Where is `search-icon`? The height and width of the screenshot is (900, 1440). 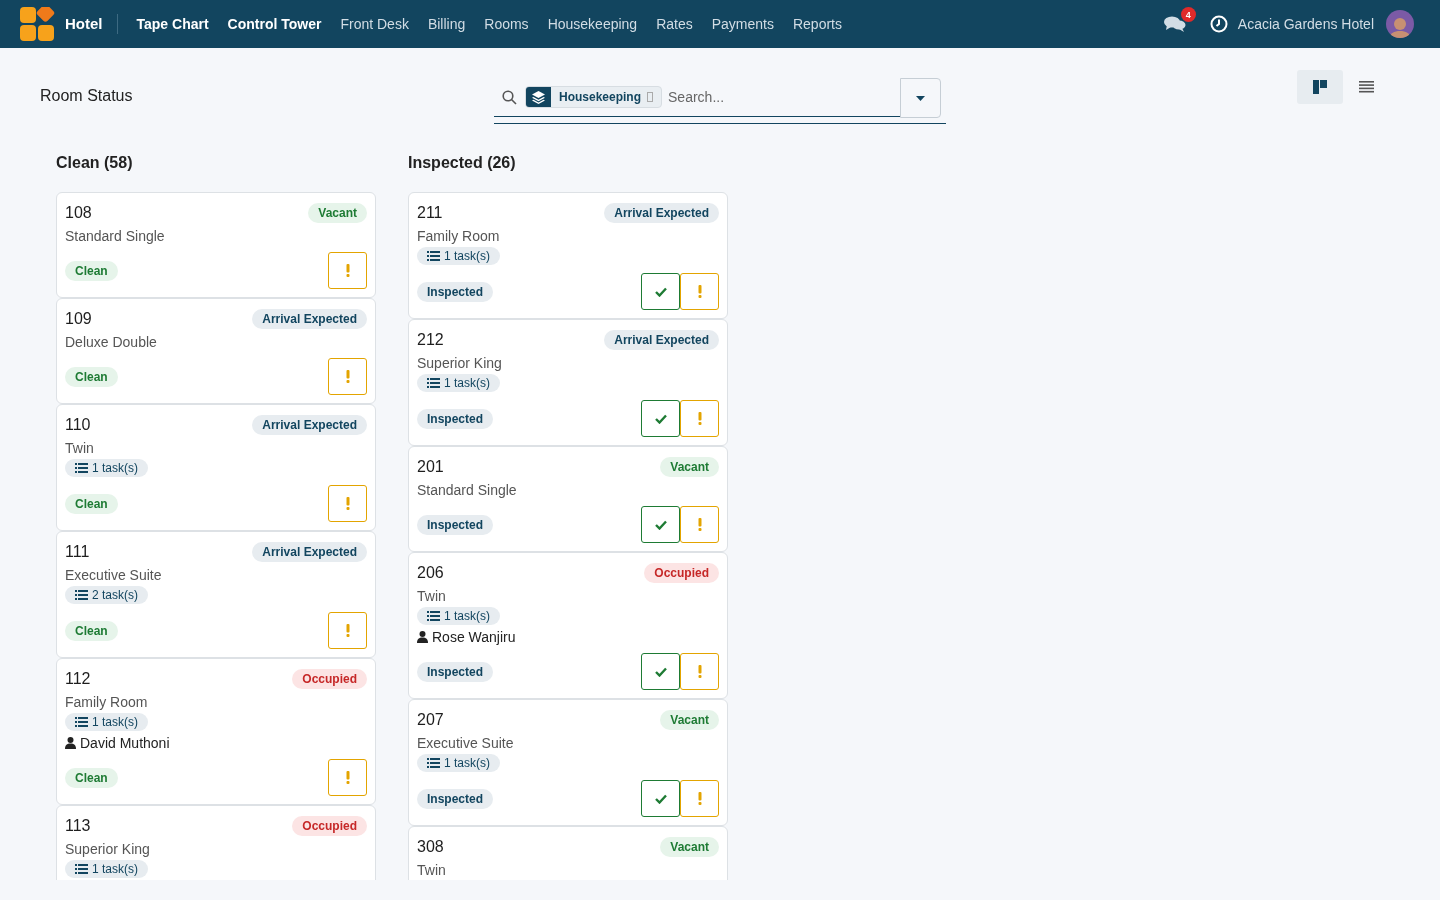 search-icon is located at coordinates (509, 97).